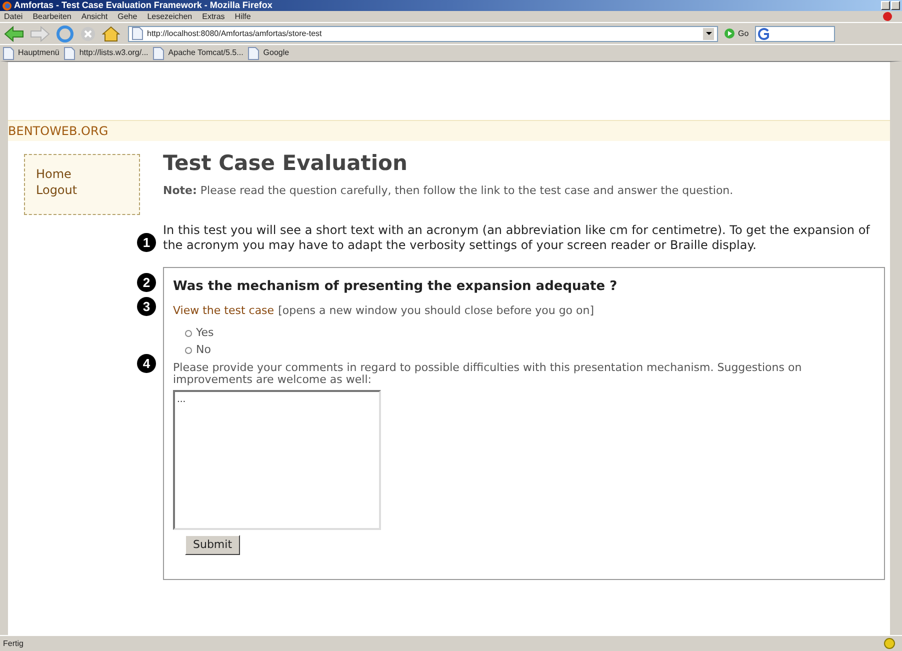 The width and height of the screenshot is (902, 651). I want to click on menu-item: Gehe, so click(128, 17).